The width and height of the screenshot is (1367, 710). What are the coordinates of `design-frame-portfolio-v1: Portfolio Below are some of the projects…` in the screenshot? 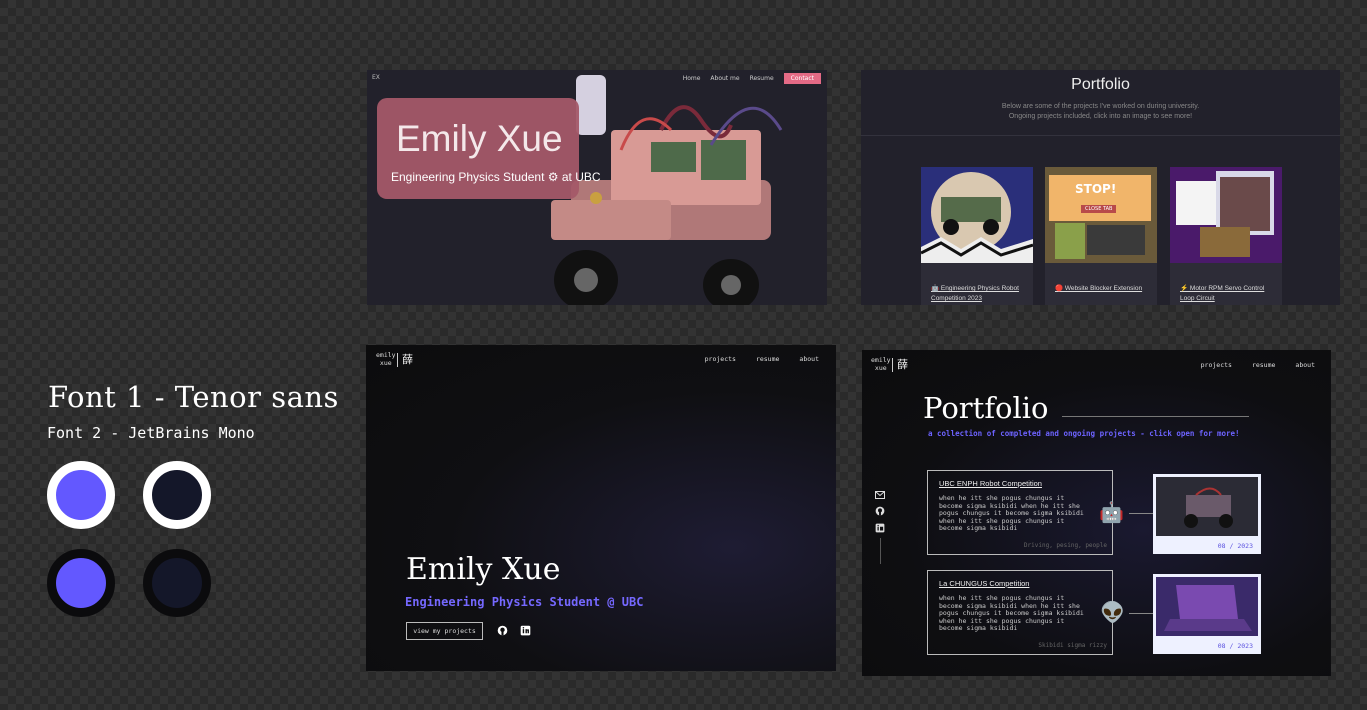 It's located at (1100, 187).